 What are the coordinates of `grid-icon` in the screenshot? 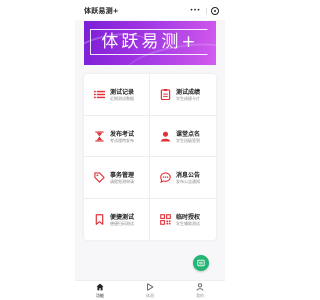 It's located at (165, 219).